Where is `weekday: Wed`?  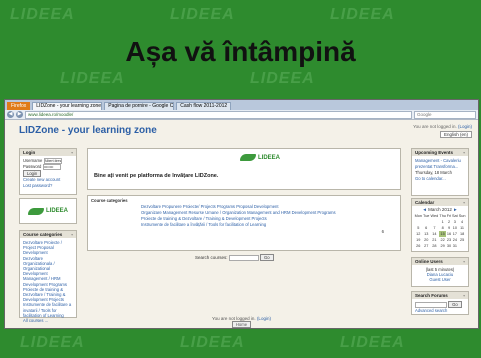 weekday: Wed is located at coordinates (434, 216).